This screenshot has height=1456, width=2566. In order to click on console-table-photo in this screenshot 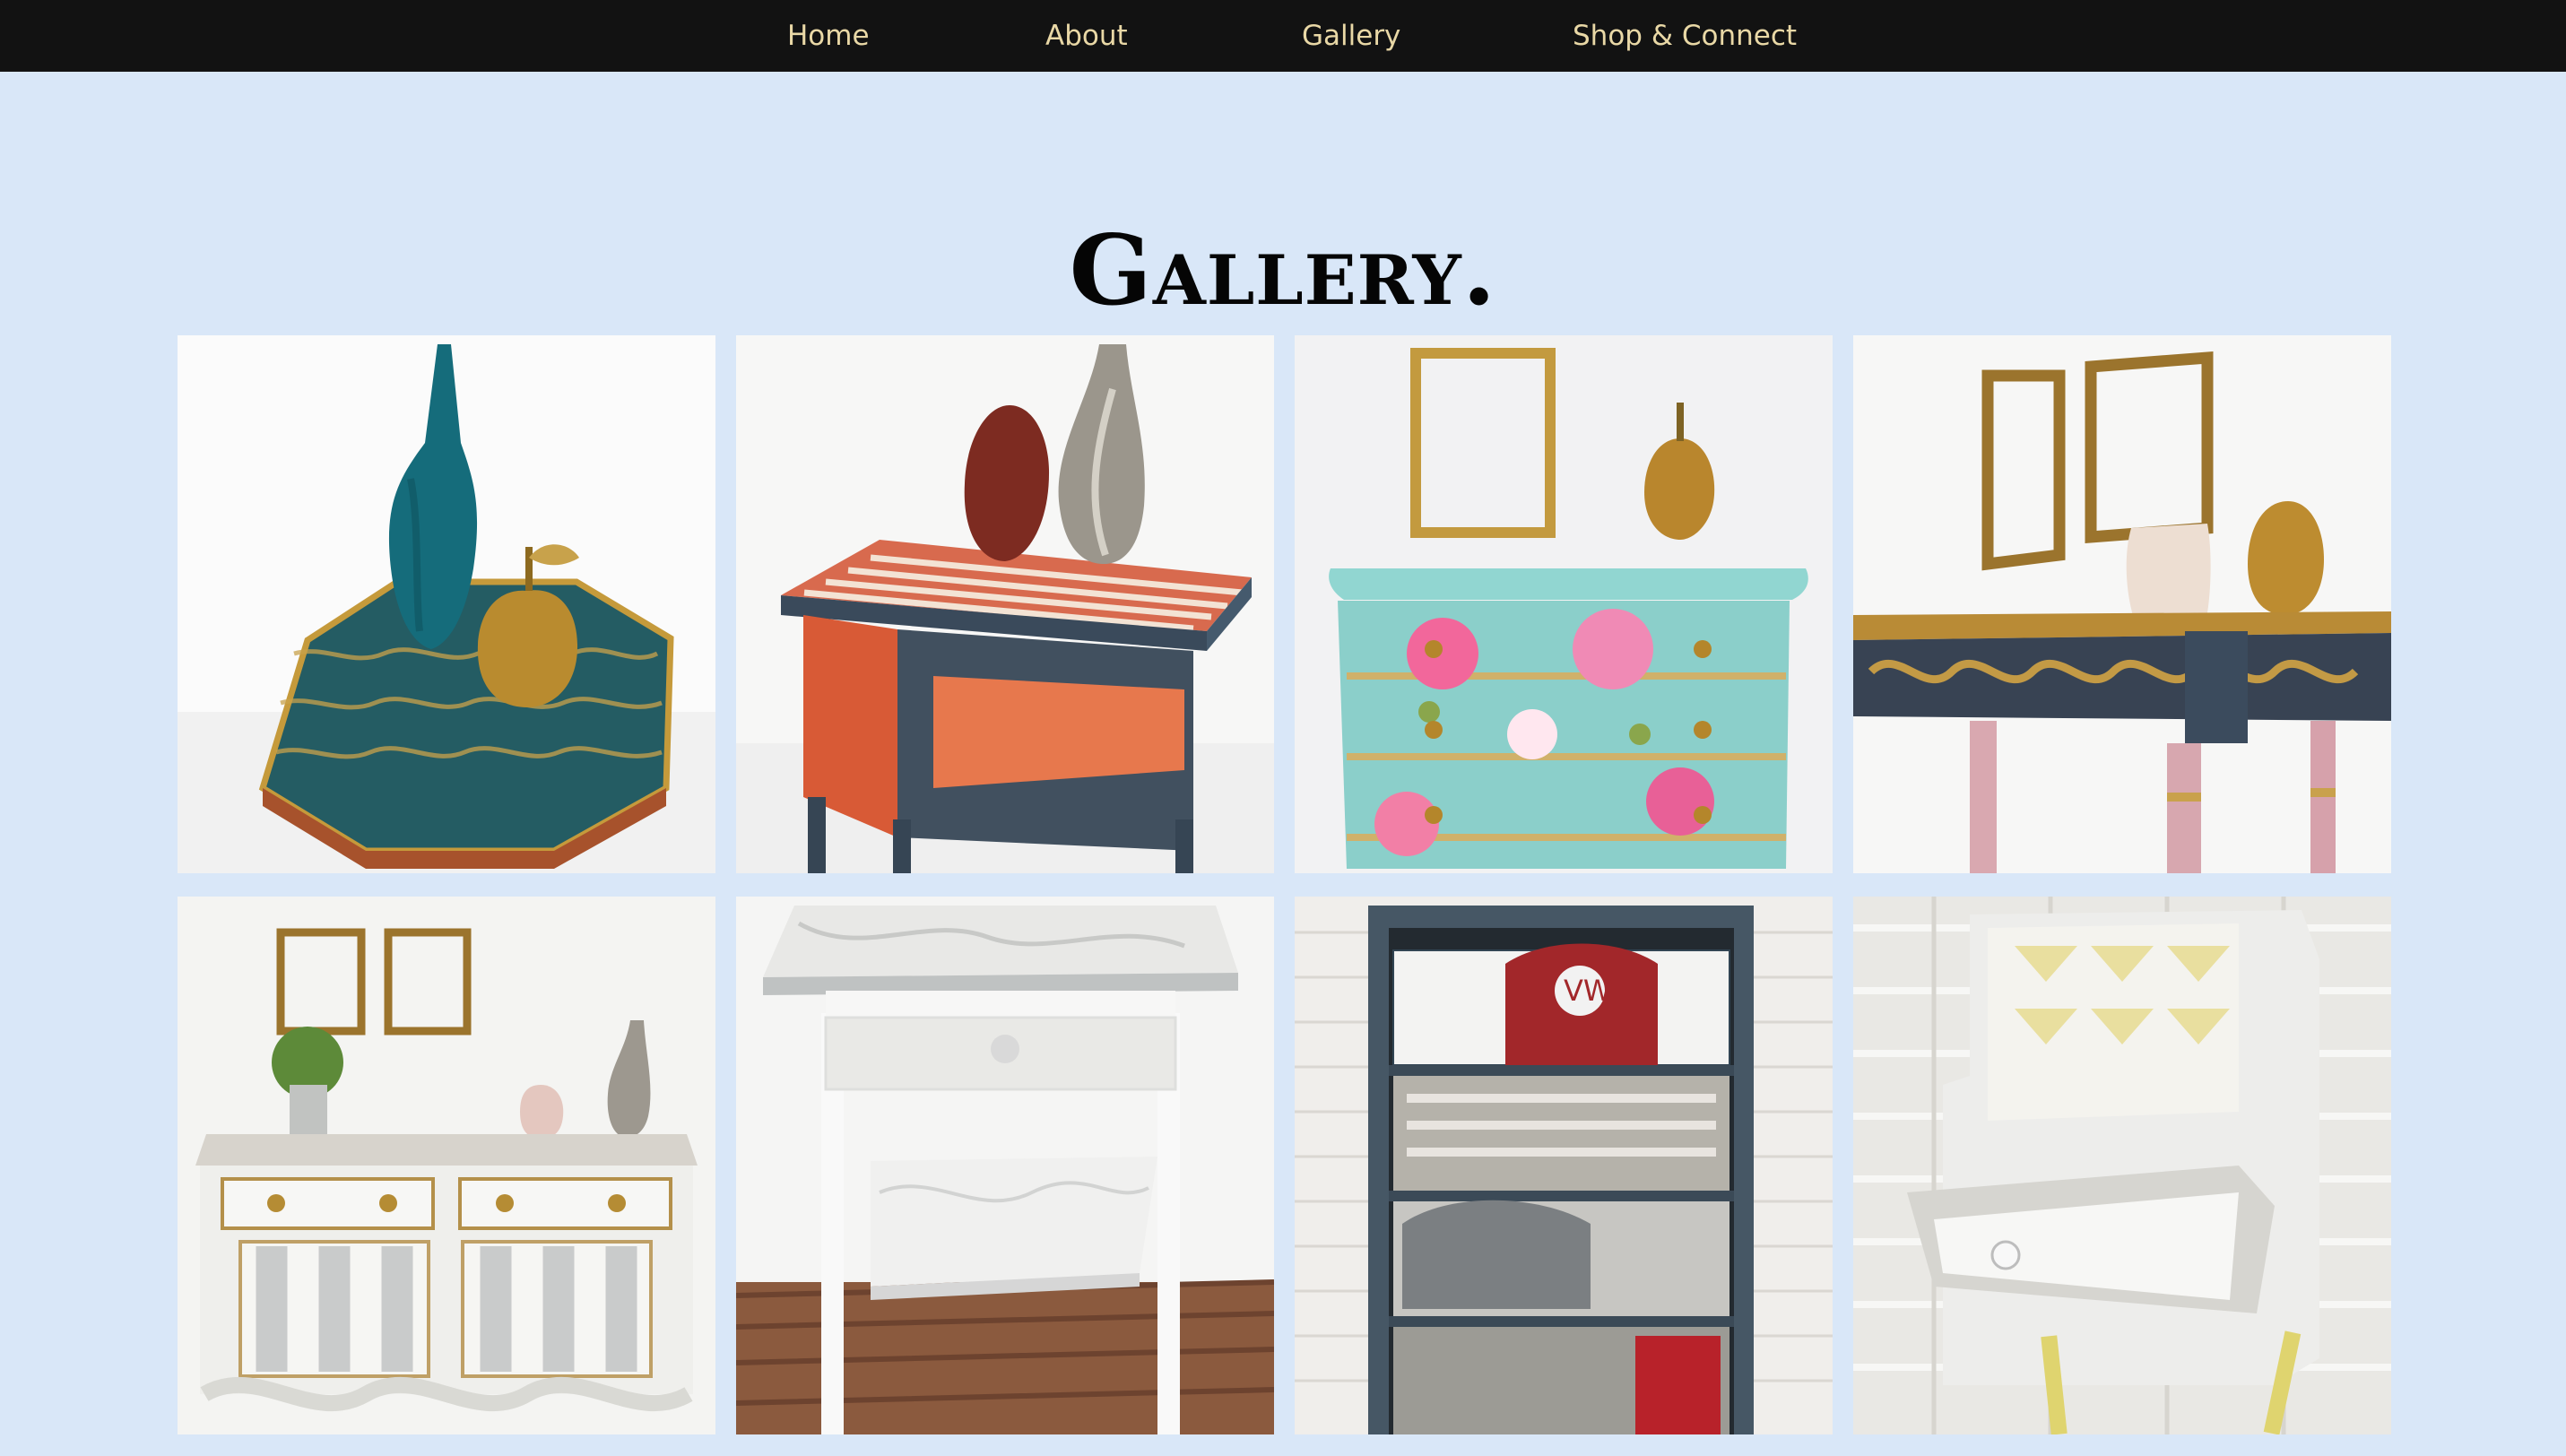, I will do `click(2122, 604)`.